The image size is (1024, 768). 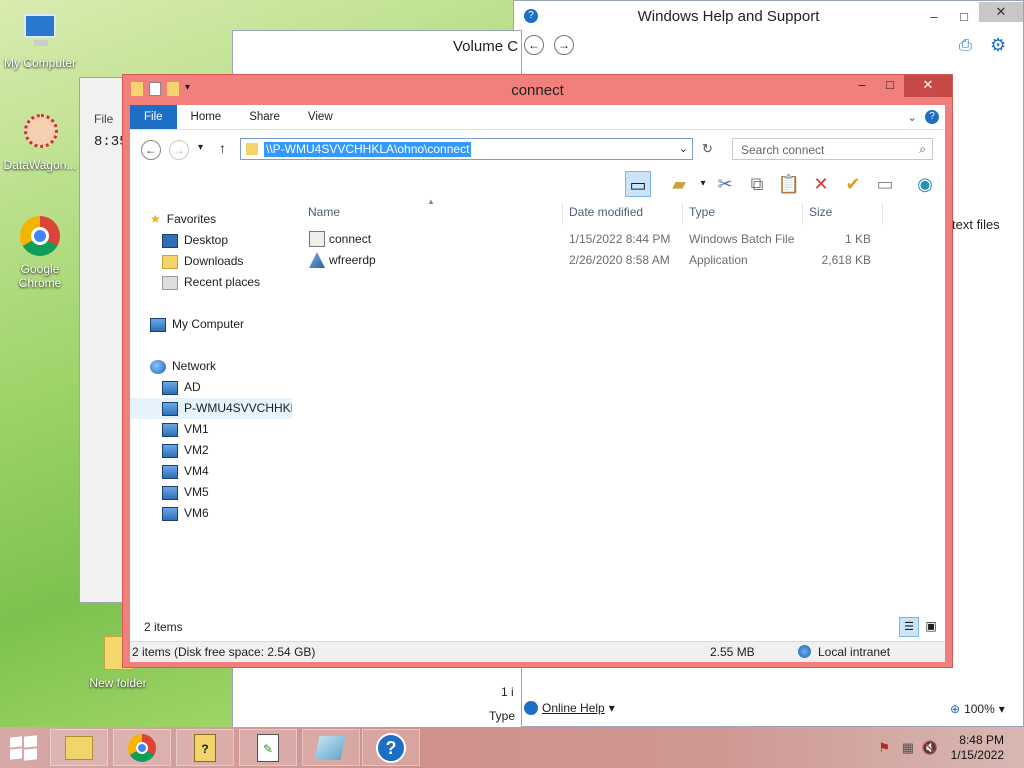 I want to click on taskbar-chrome, so click(x=142, y=747).